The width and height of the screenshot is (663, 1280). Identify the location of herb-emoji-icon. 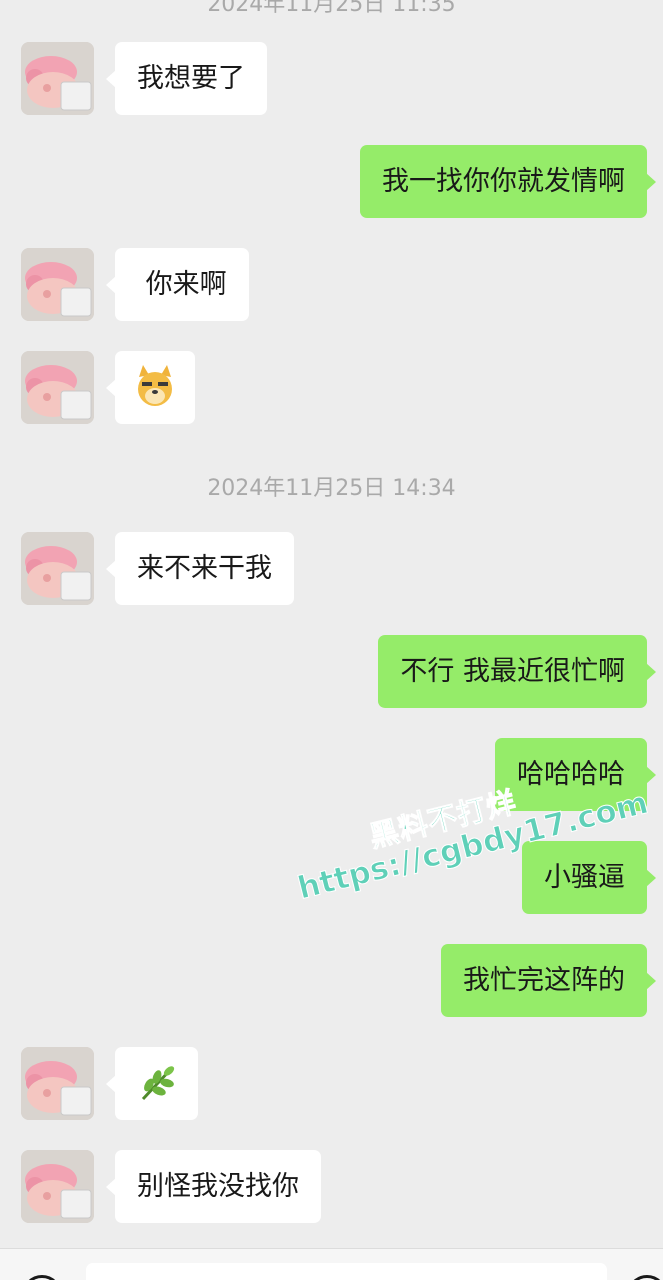
(158, 1083).